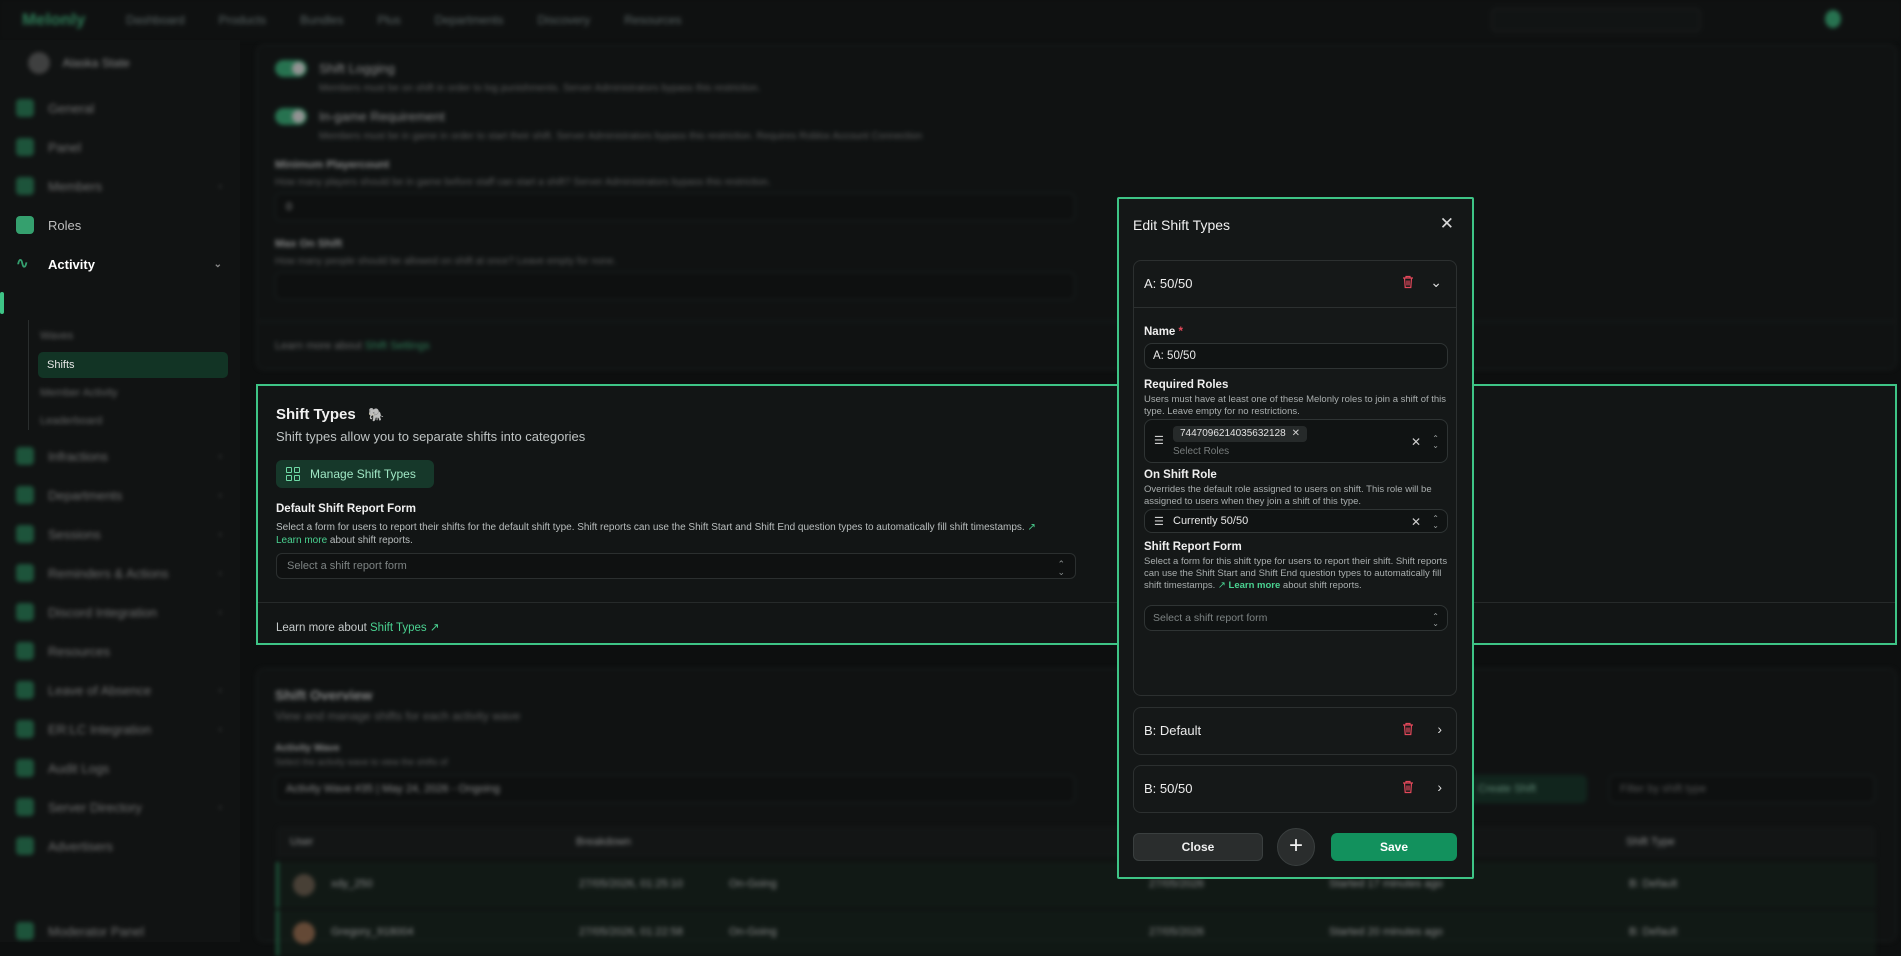  I want to click on sidebar-item-infractions: Infractions ›, so click(122, 456).